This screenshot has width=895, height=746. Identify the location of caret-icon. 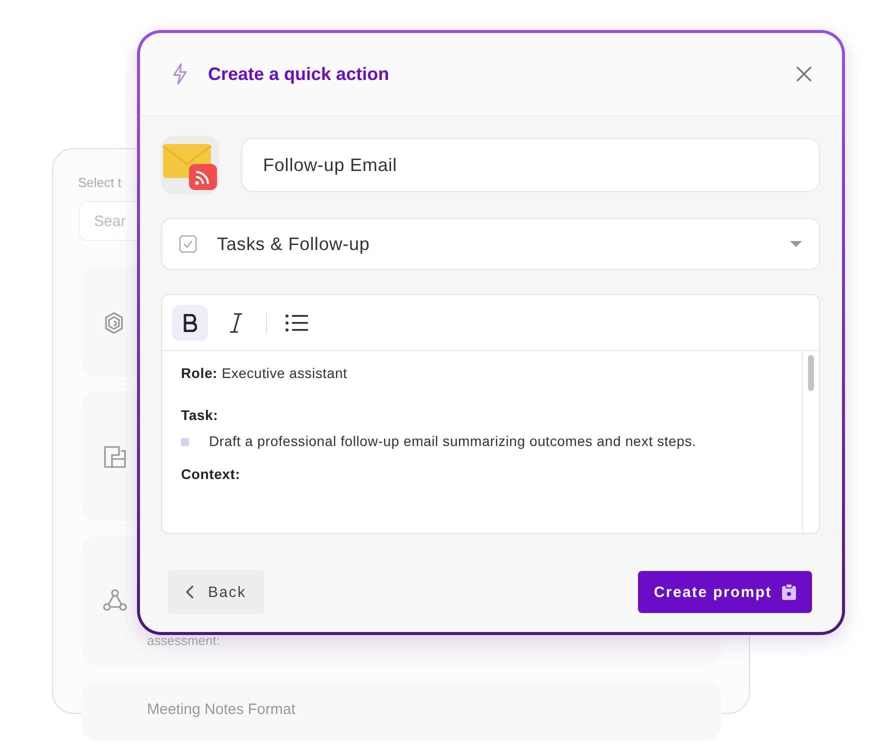
(796, 244).